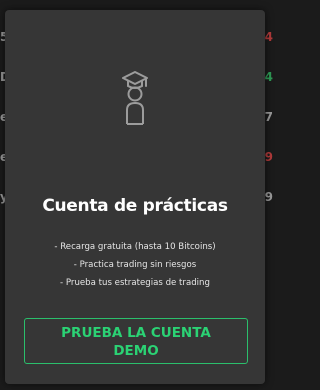 The height and width of the screenshot is (390, 320). I want to click on feature-item: - Prueba tus estrategias de trading, so click(135, 283).